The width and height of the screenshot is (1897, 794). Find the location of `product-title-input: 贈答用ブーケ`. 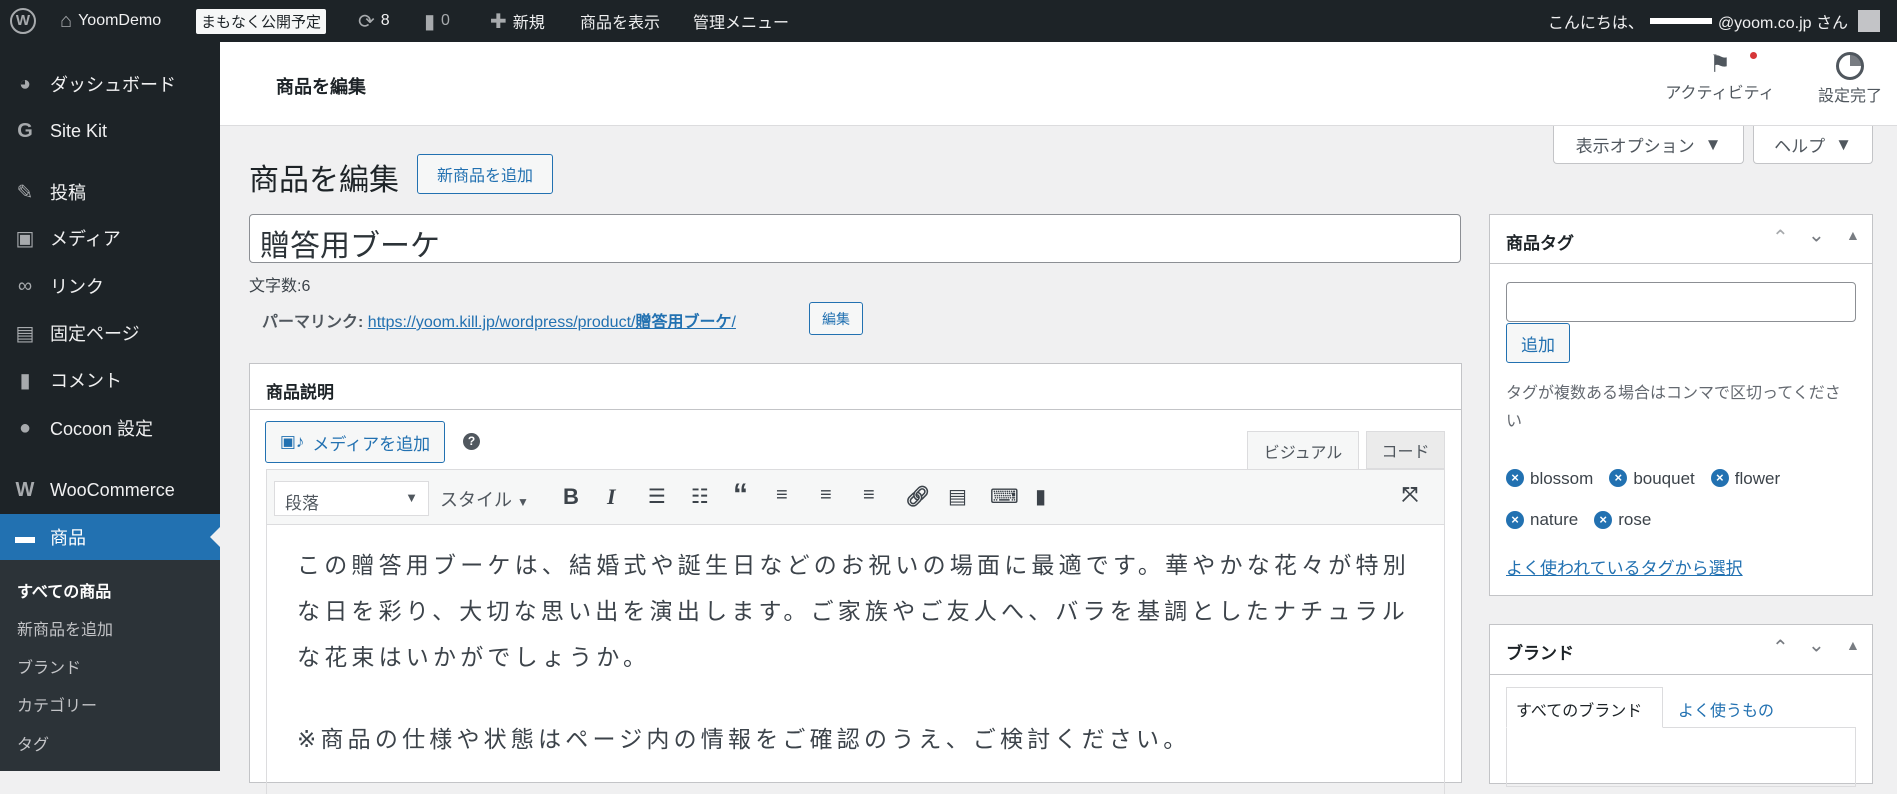

product-title-input: 贈答用ブーケ is located at coordinates (855, 238).